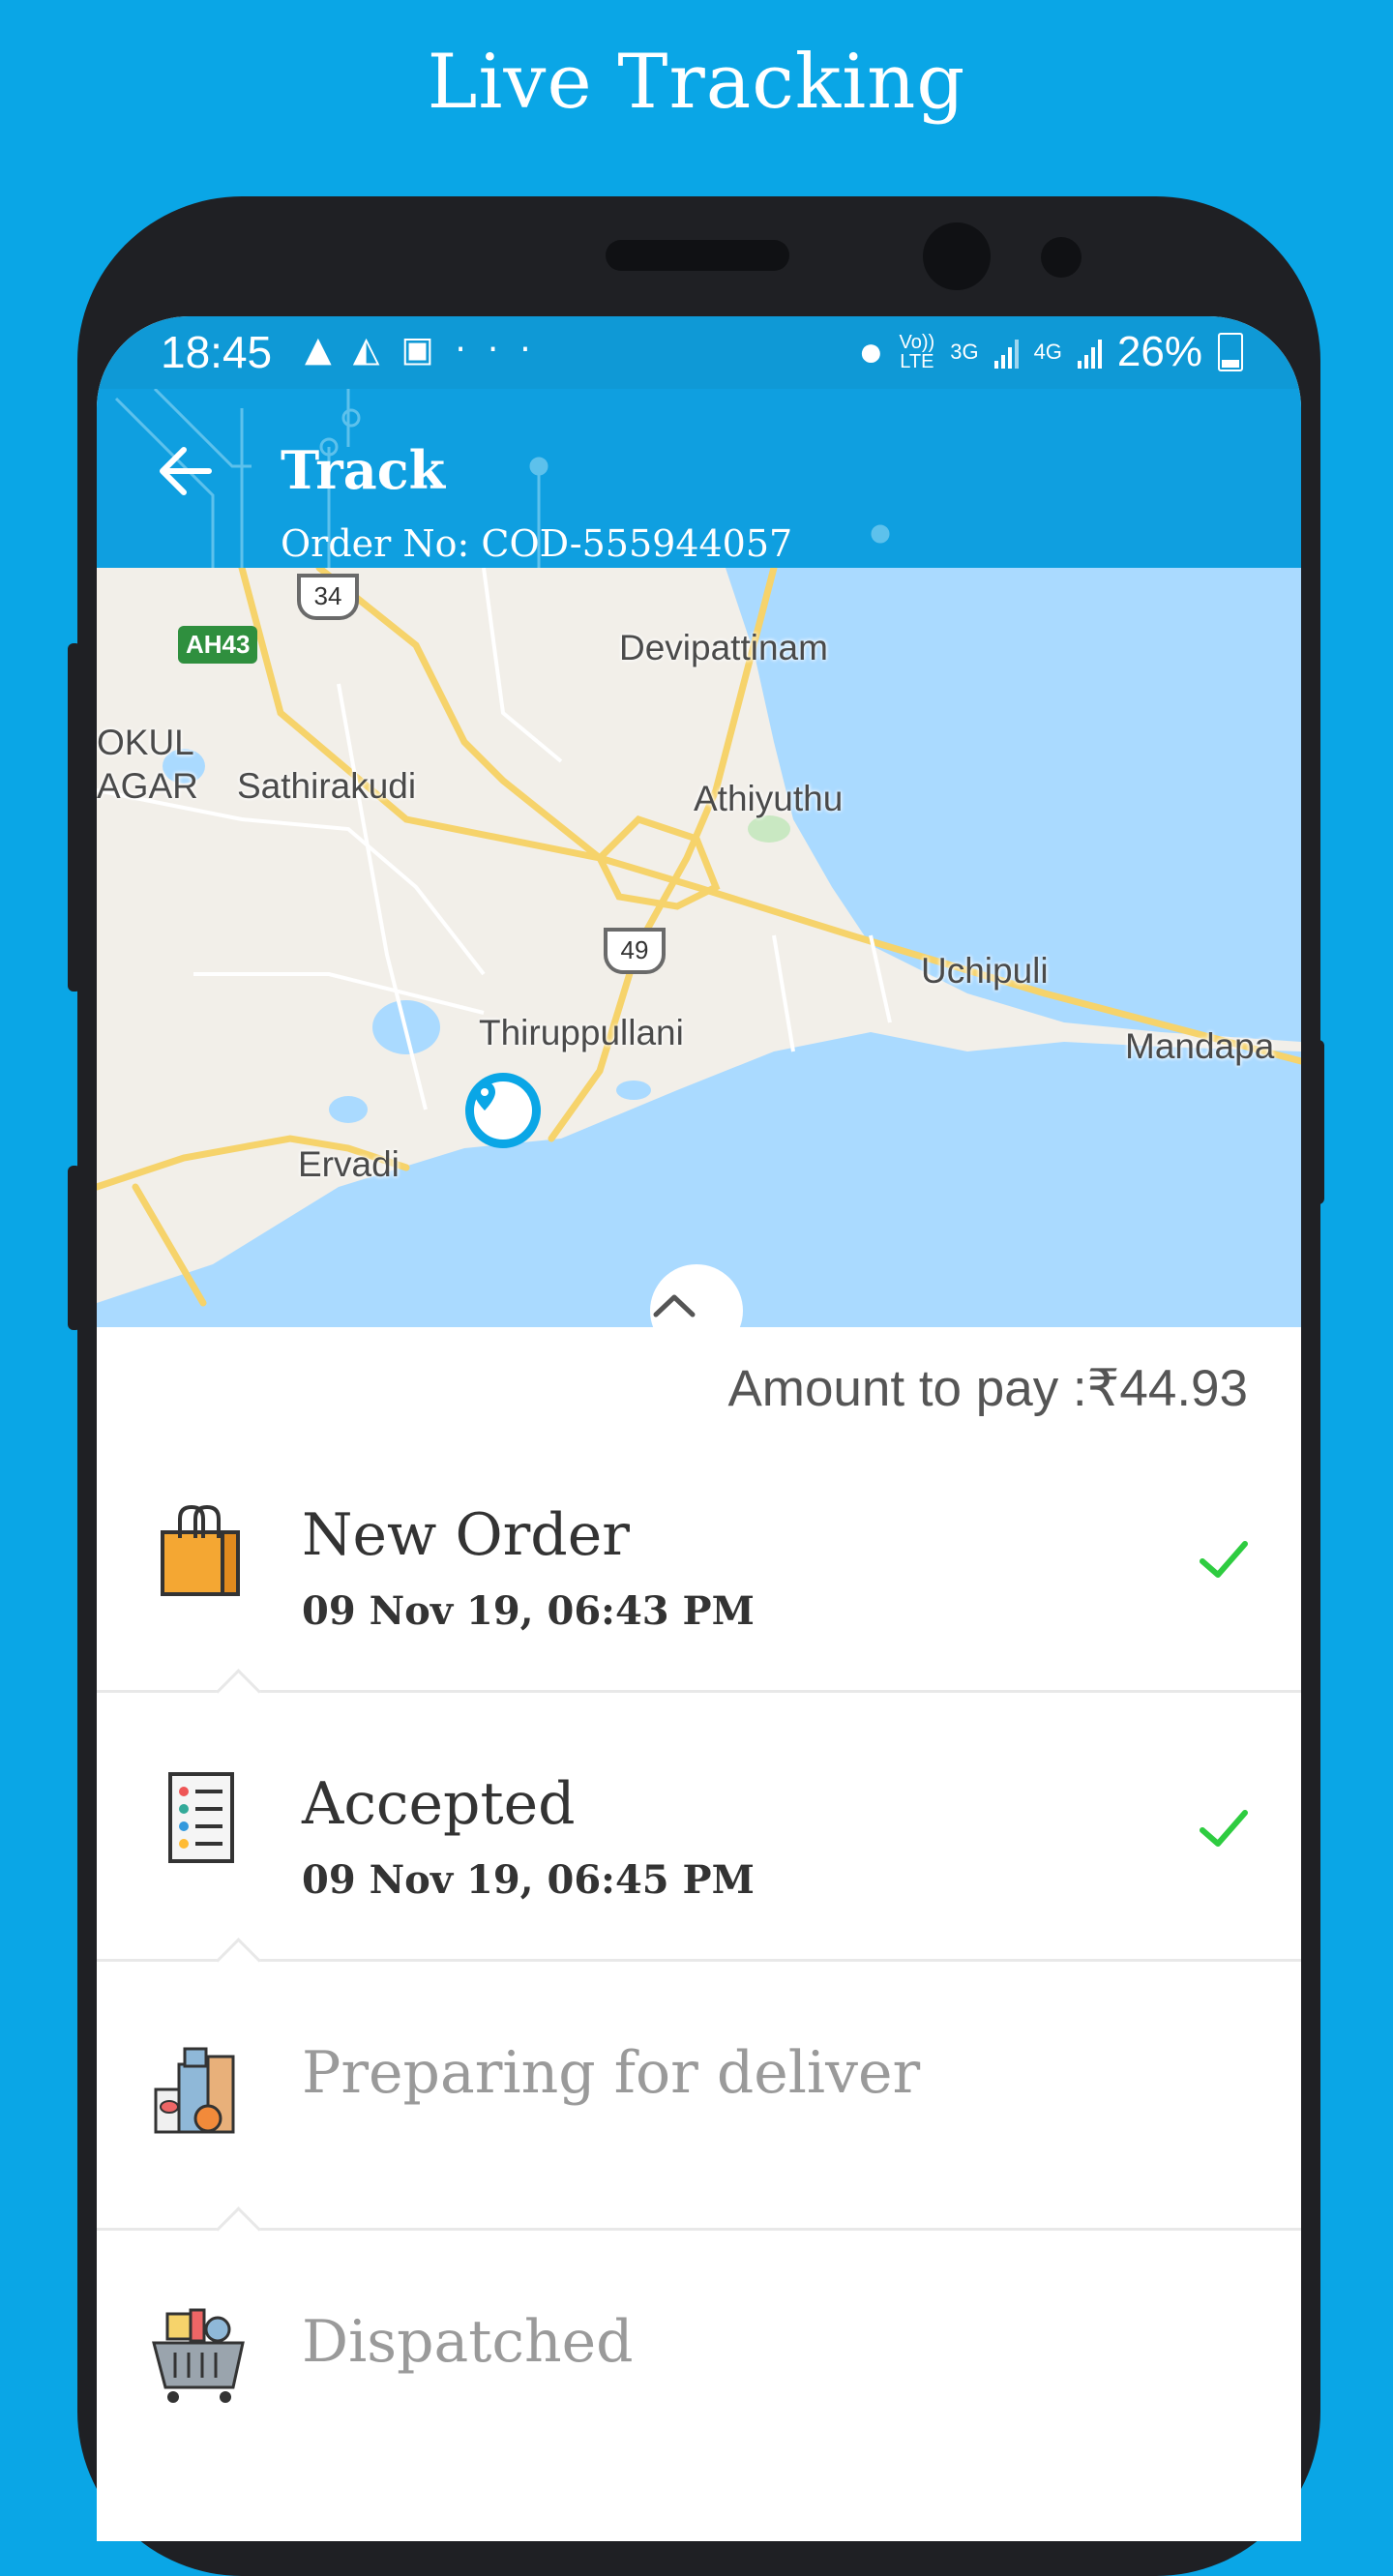  I want to click on status-step-dispatched: Dispatched, so click(699, 2410).